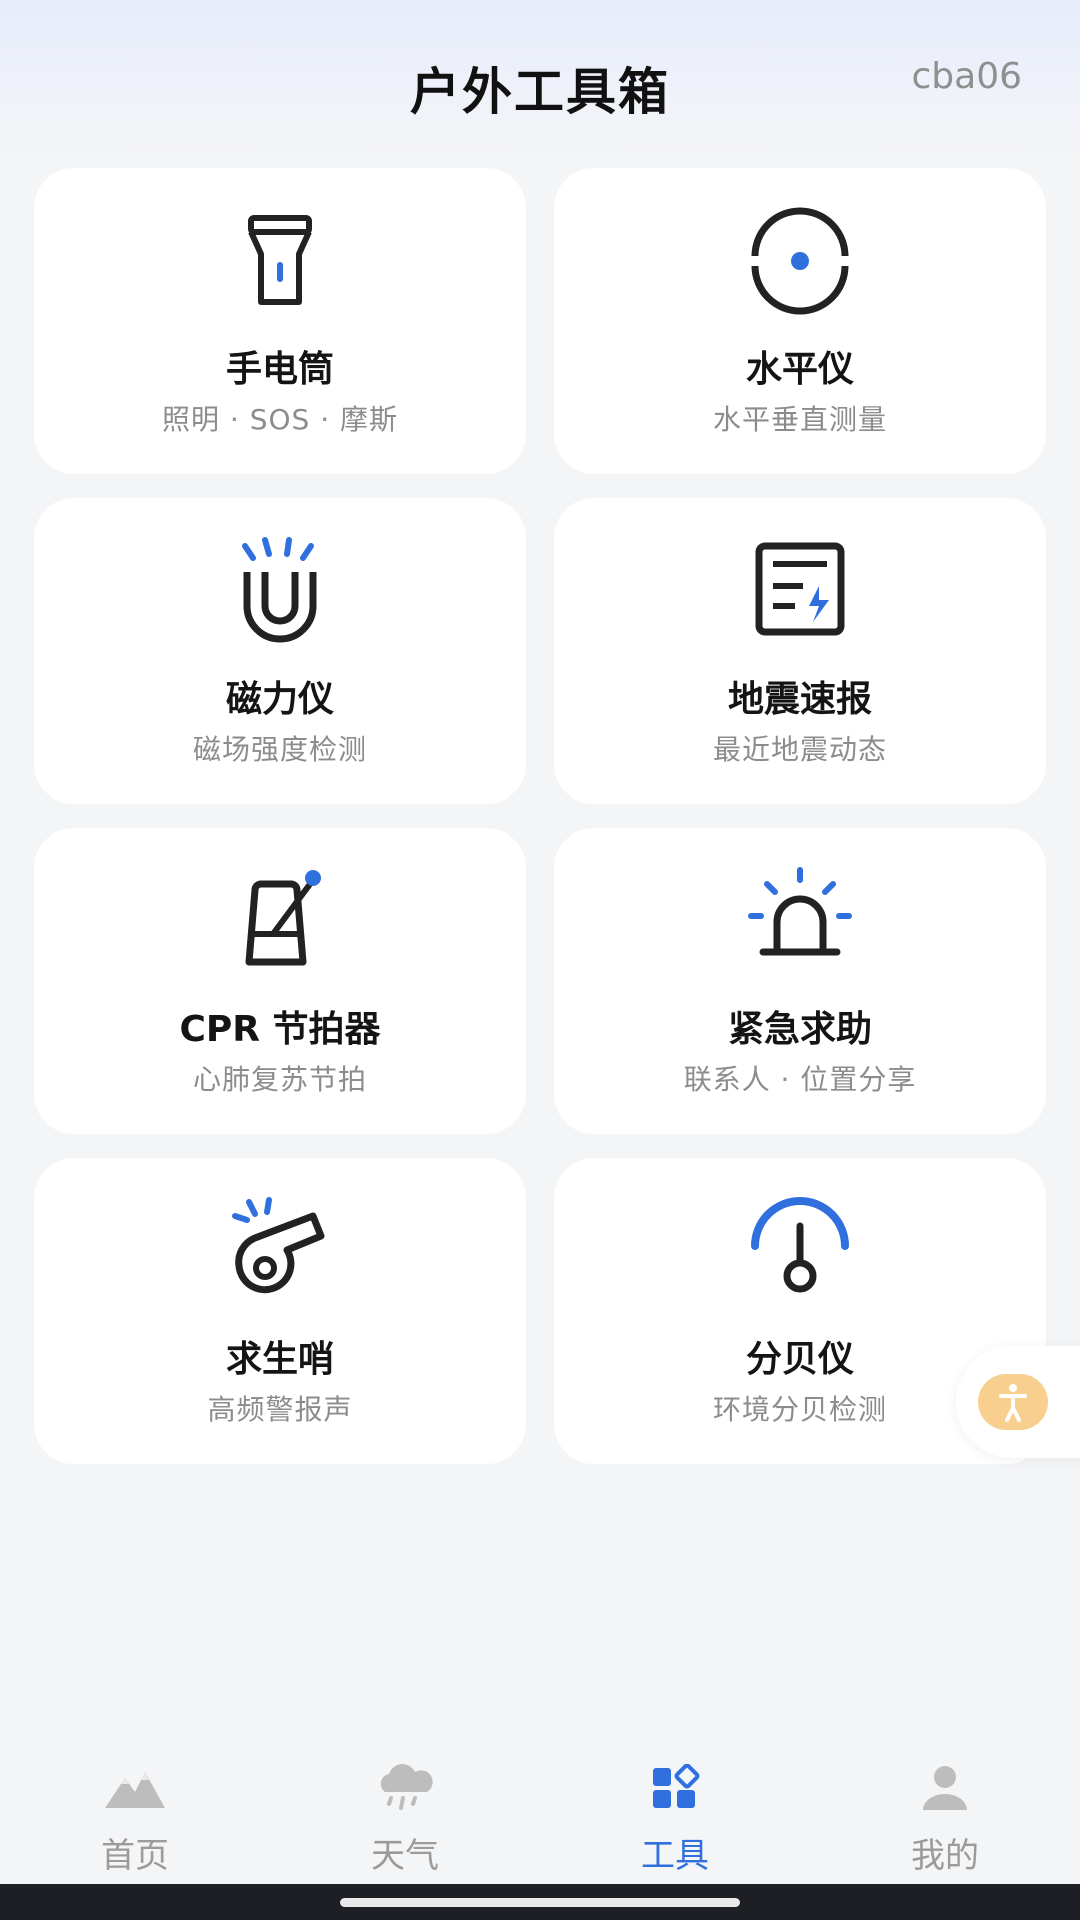 This screenshot has height=1920, width=1080. What do you see at coordinates (799, 369) in the screenshot?
I see `tool-name: 水平仪` at bounding box center [799, 369].